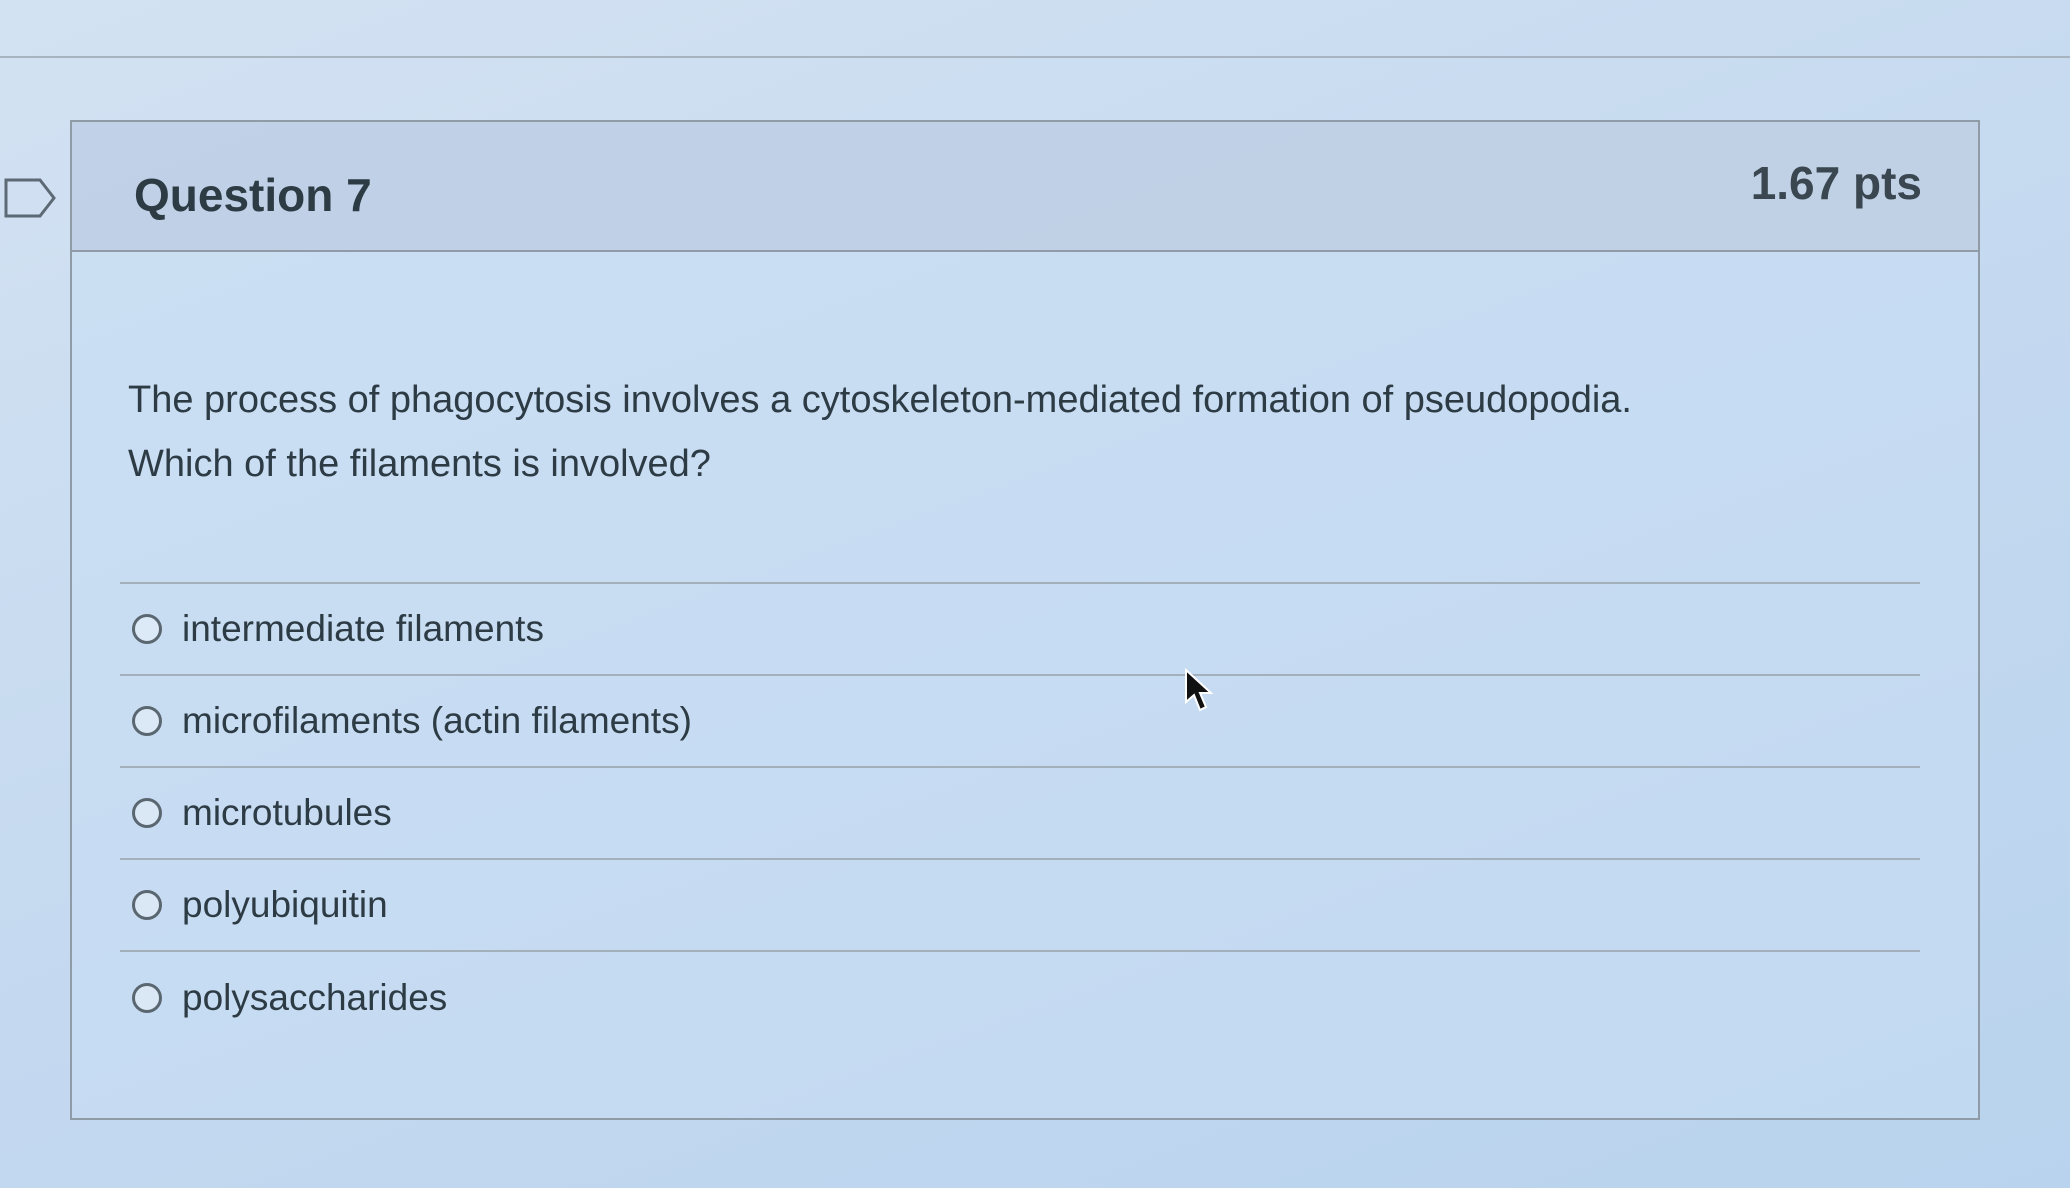 The image size is (2070, 1188). I want to click on answer-label: intermediate filaments, so click(363, 629).